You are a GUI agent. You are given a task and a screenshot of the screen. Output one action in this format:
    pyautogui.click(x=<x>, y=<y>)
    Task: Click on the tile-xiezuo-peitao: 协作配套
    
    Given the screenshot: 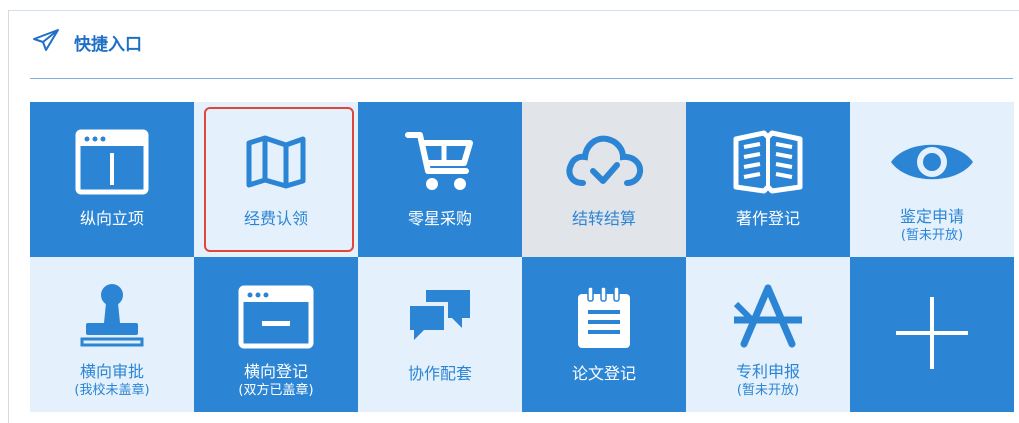 What is the action you would take?
    pyautogui.click(x=440, y=334)
    